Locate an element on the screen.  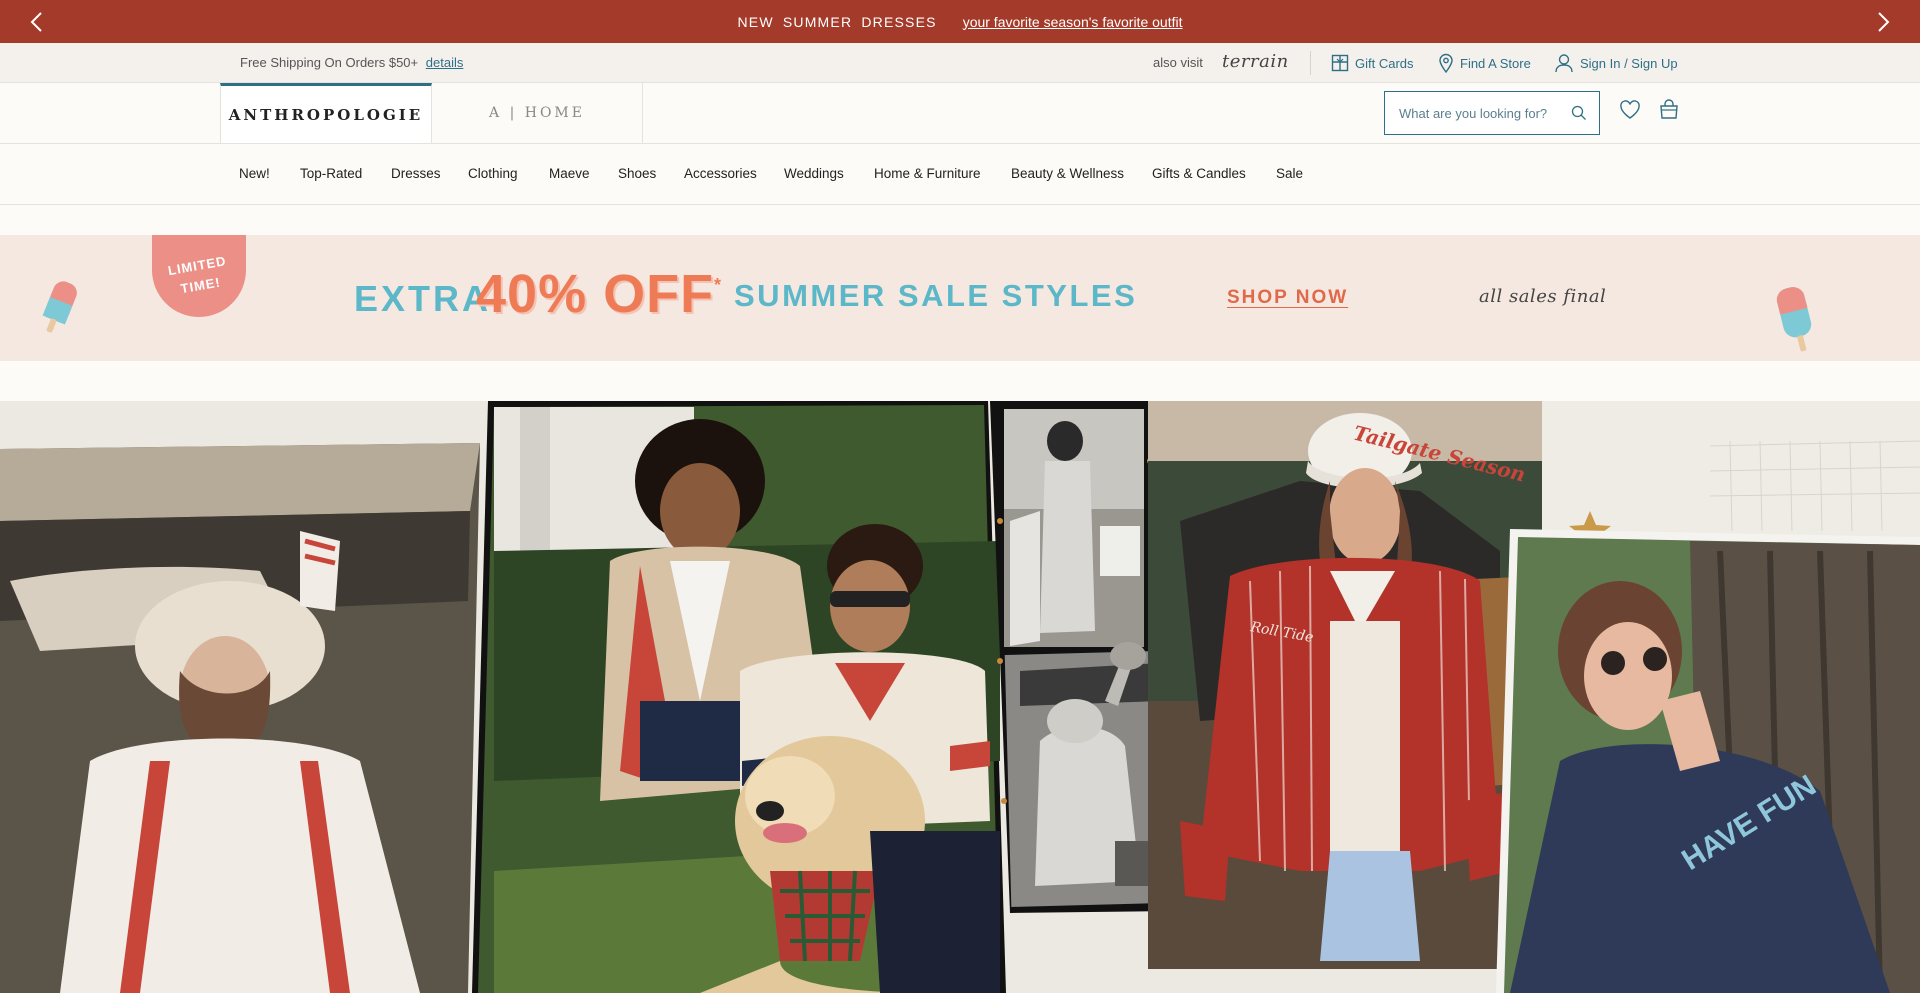
brand-logo-home: A | HOME is located at coordinates (537, 113).